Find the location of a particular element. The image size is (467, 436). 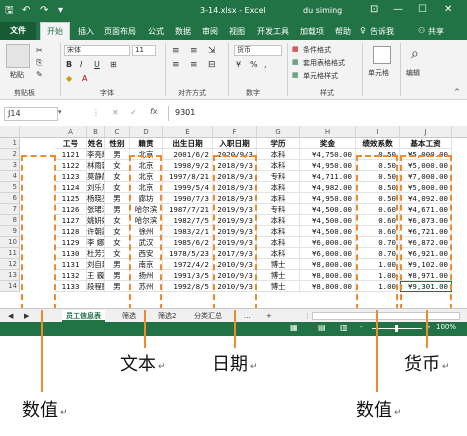

row-header: 11 is located at coordinates (10, 253).